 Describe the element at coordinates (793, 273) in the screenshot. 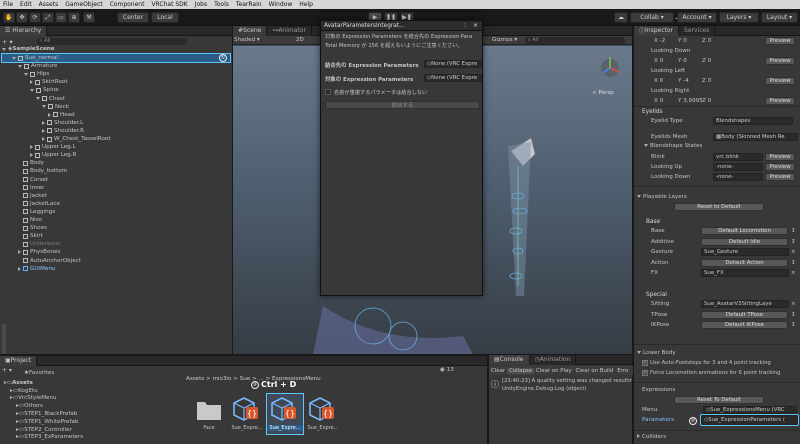

I see `remove-layer-icon: ×` at that location.